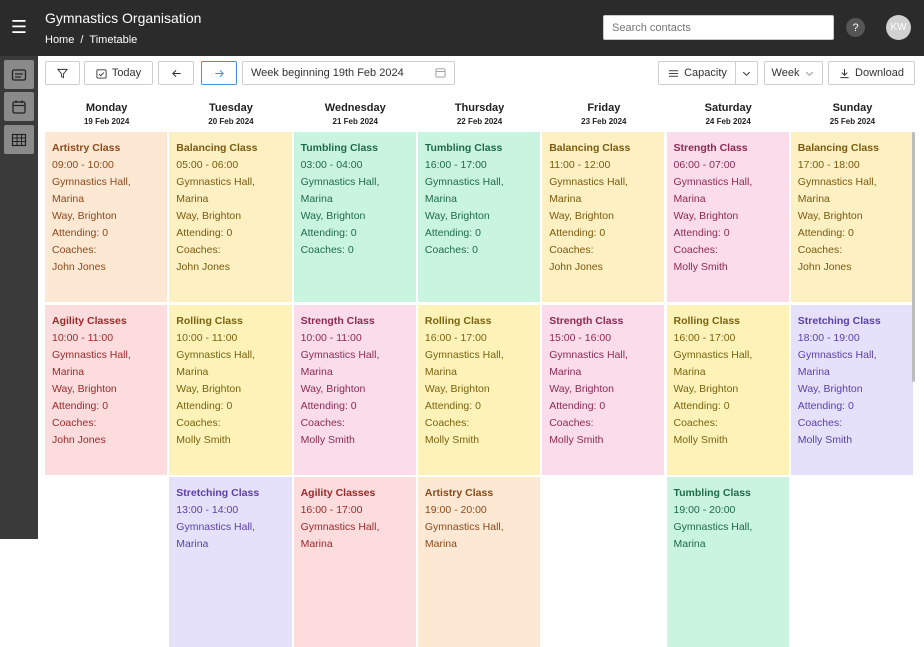 The width and height of the screenshot is (924, 647). What do you see at coordinates (355, 108) in the screenshot?
I see `day-name: Wednesday` at bounding box center [355, 108].